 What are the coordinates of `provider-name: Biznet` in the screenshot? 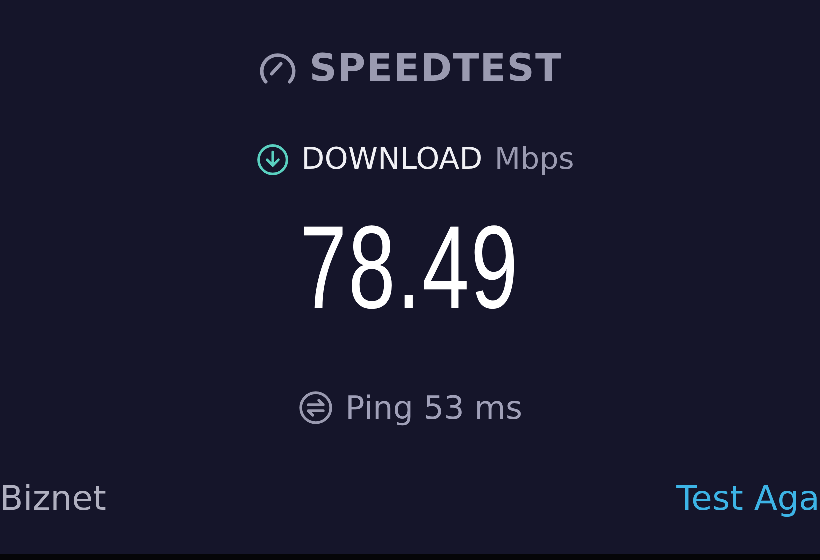 It's located at (53, 499).